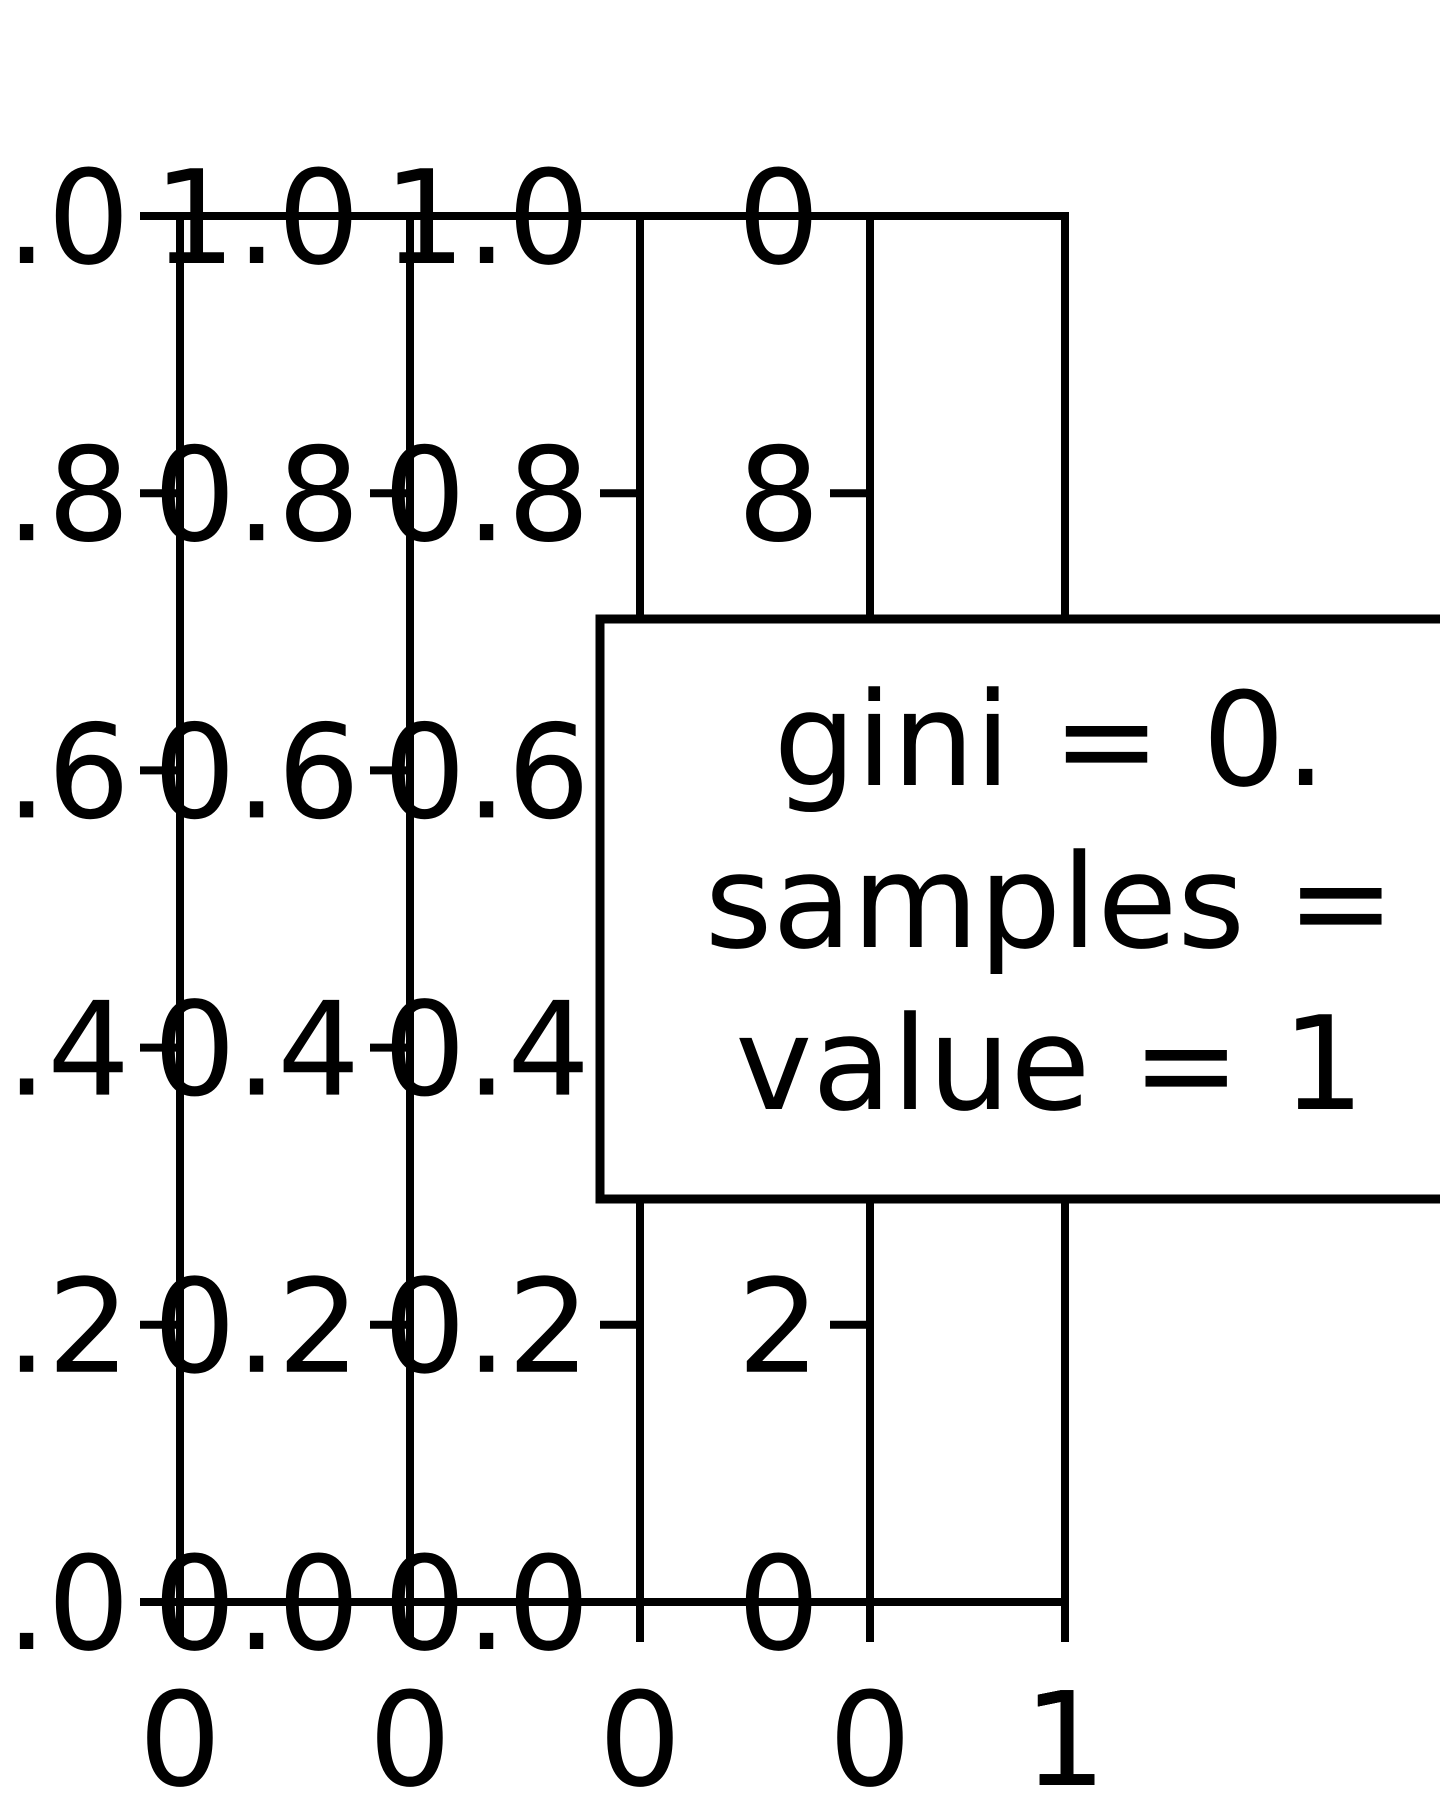  What do you see at coordinates (486, 1327) in the screenshot?
I see `axes-3-ytick-label: 0.2` at bounding box center [486, 1327].